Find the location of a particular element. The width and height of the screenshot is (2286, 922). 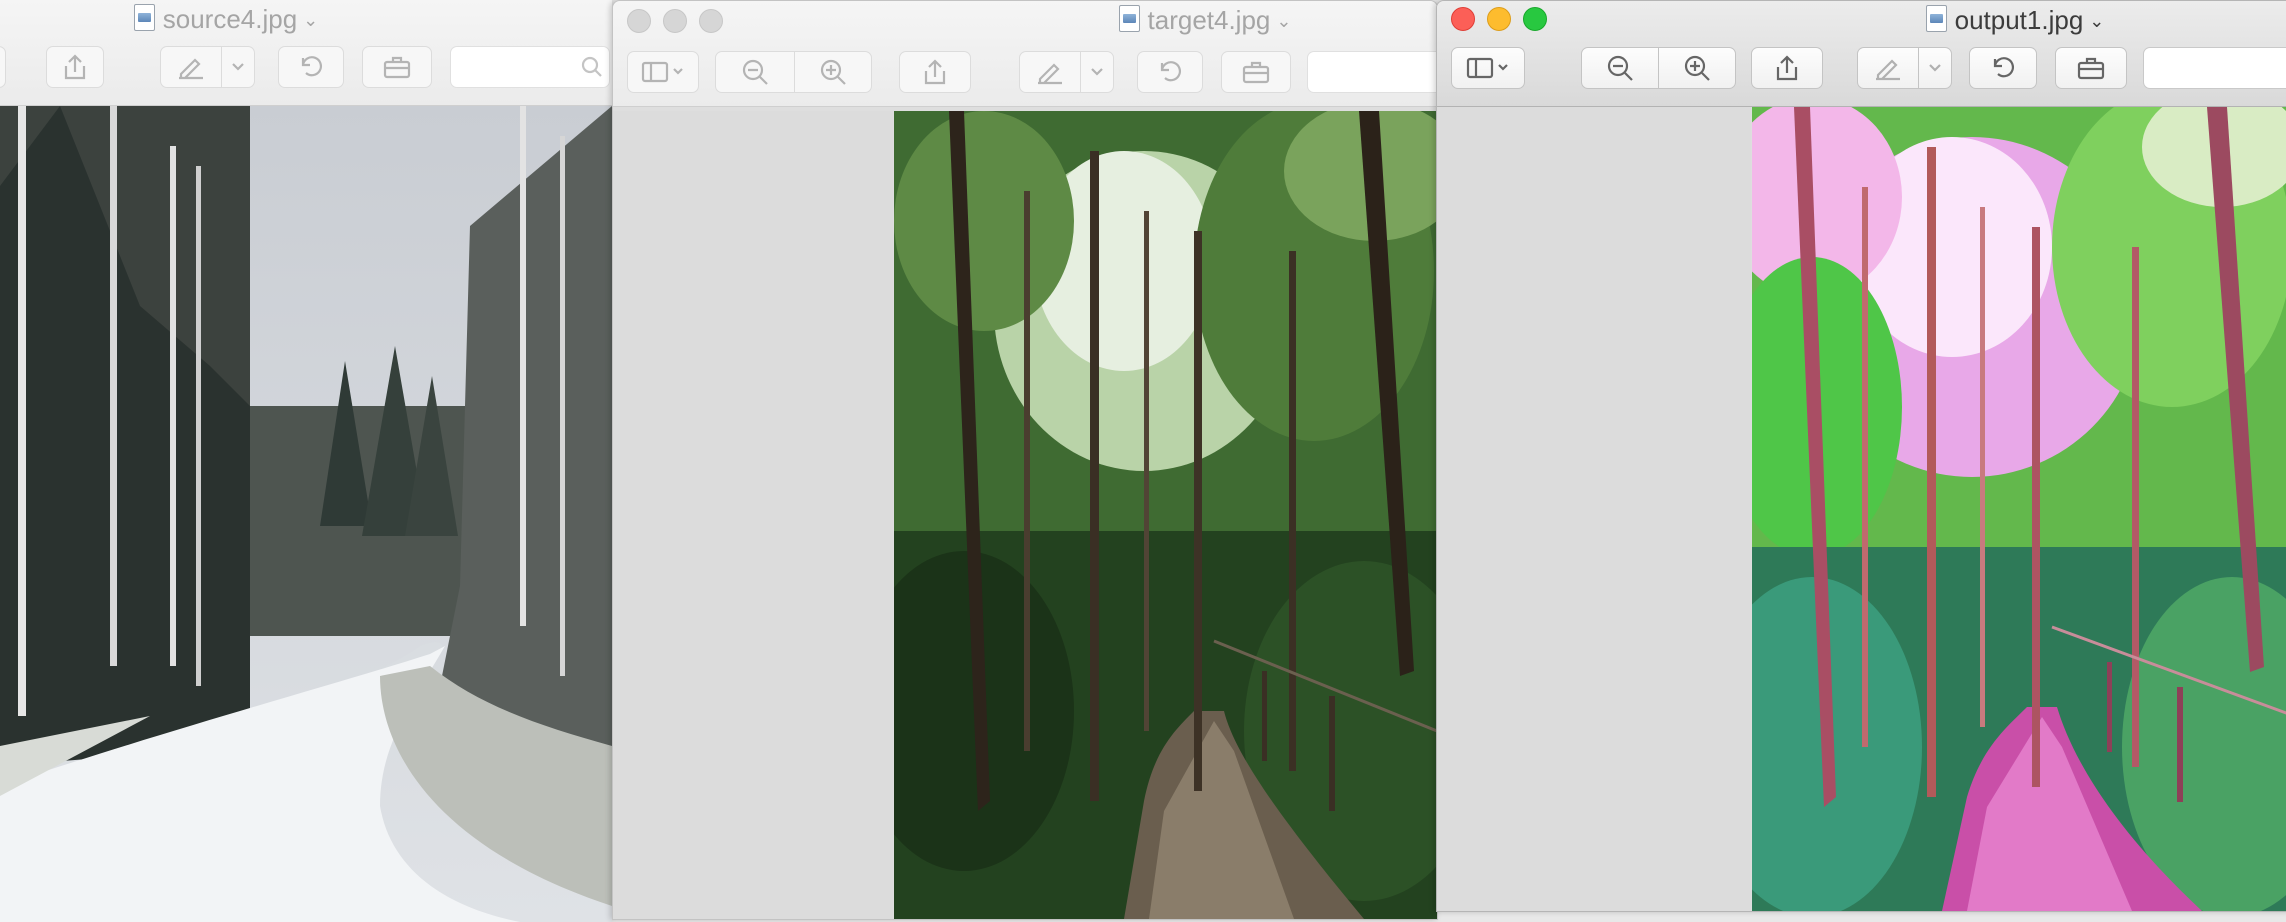

window-title: source4.jpg ⌄ is located at coordinates (246, 19).